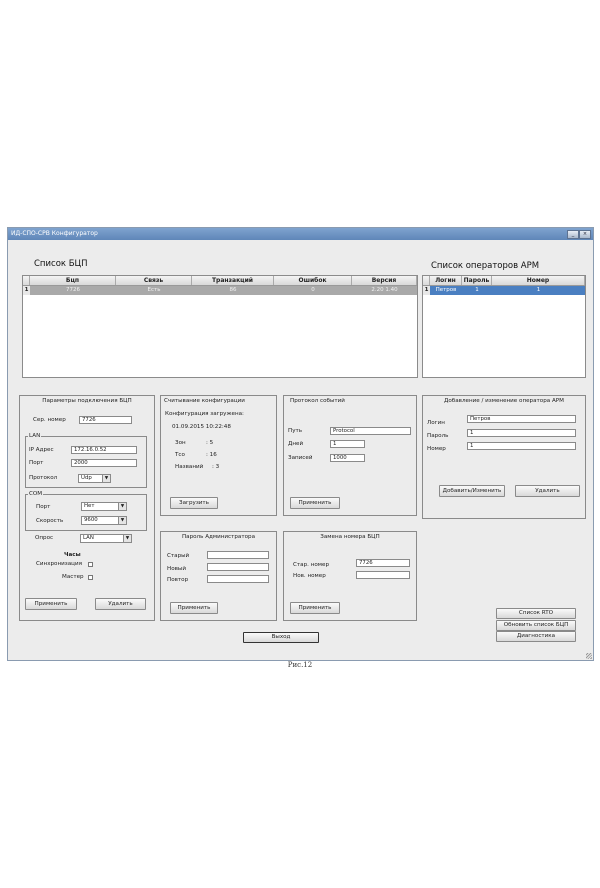 The image size is (600, 888). What do you see at coordinates (313, 280) in the screenshot?
I see `column-header: Ошибок` at bounding box center [313, 280].